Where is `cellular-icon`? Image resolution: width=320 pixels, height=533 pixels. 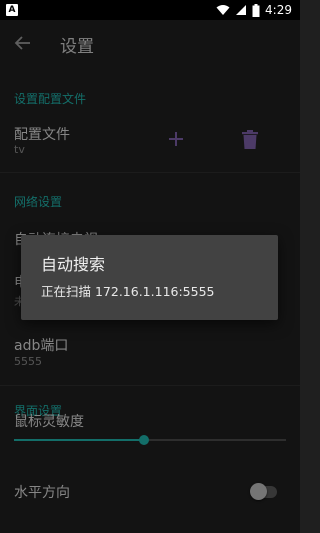
cellular-icon is located at coordinates (241, 10).